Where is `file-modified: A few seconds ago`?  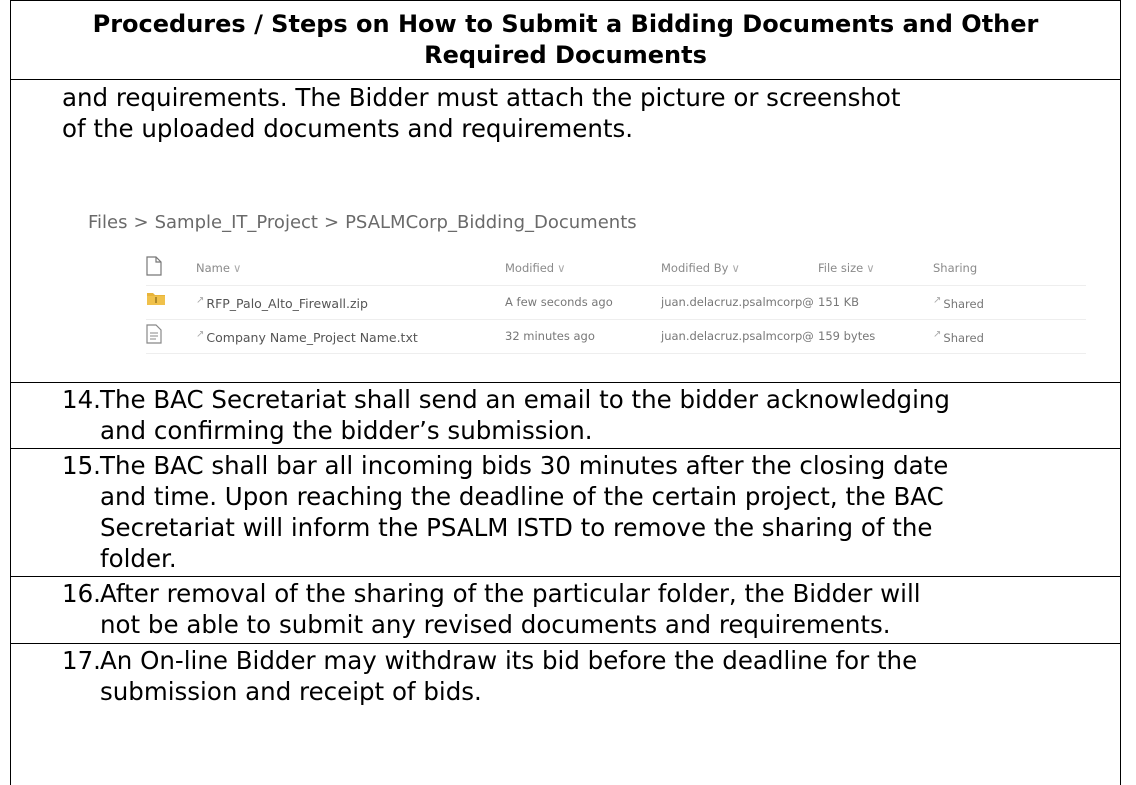 file-modified: A few seconds ago is located at coordinates (559, 302).